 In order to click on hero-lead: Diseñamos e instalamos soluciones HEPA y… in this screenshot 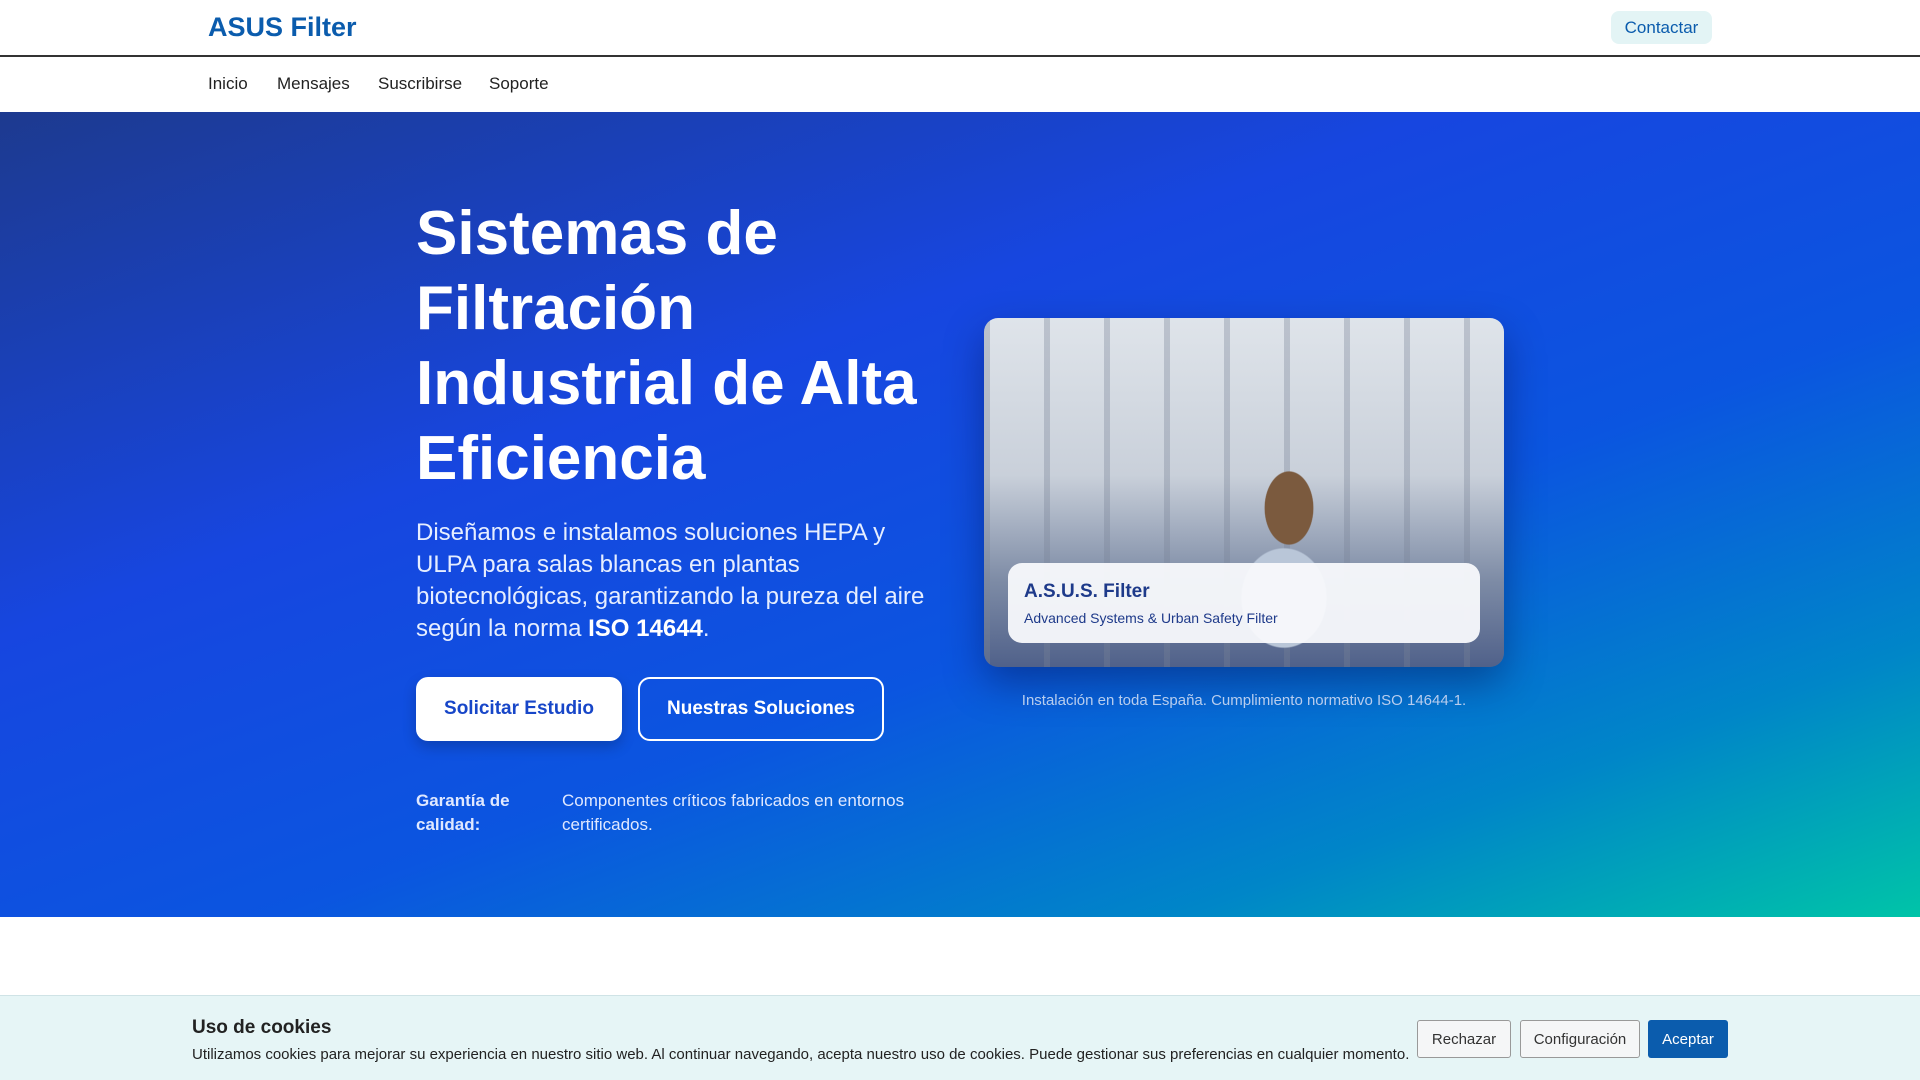, I will do `click(676, 581)`.